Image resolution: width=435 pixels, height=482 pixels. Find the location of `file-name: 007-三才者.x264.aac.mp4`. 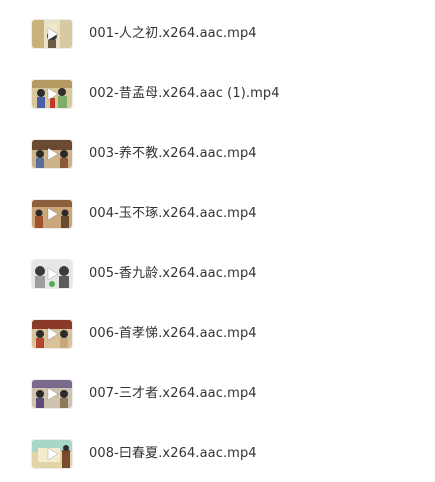

file-name: 007-三才者.x264.aac.mp4 is located at coordinates (173, 393).